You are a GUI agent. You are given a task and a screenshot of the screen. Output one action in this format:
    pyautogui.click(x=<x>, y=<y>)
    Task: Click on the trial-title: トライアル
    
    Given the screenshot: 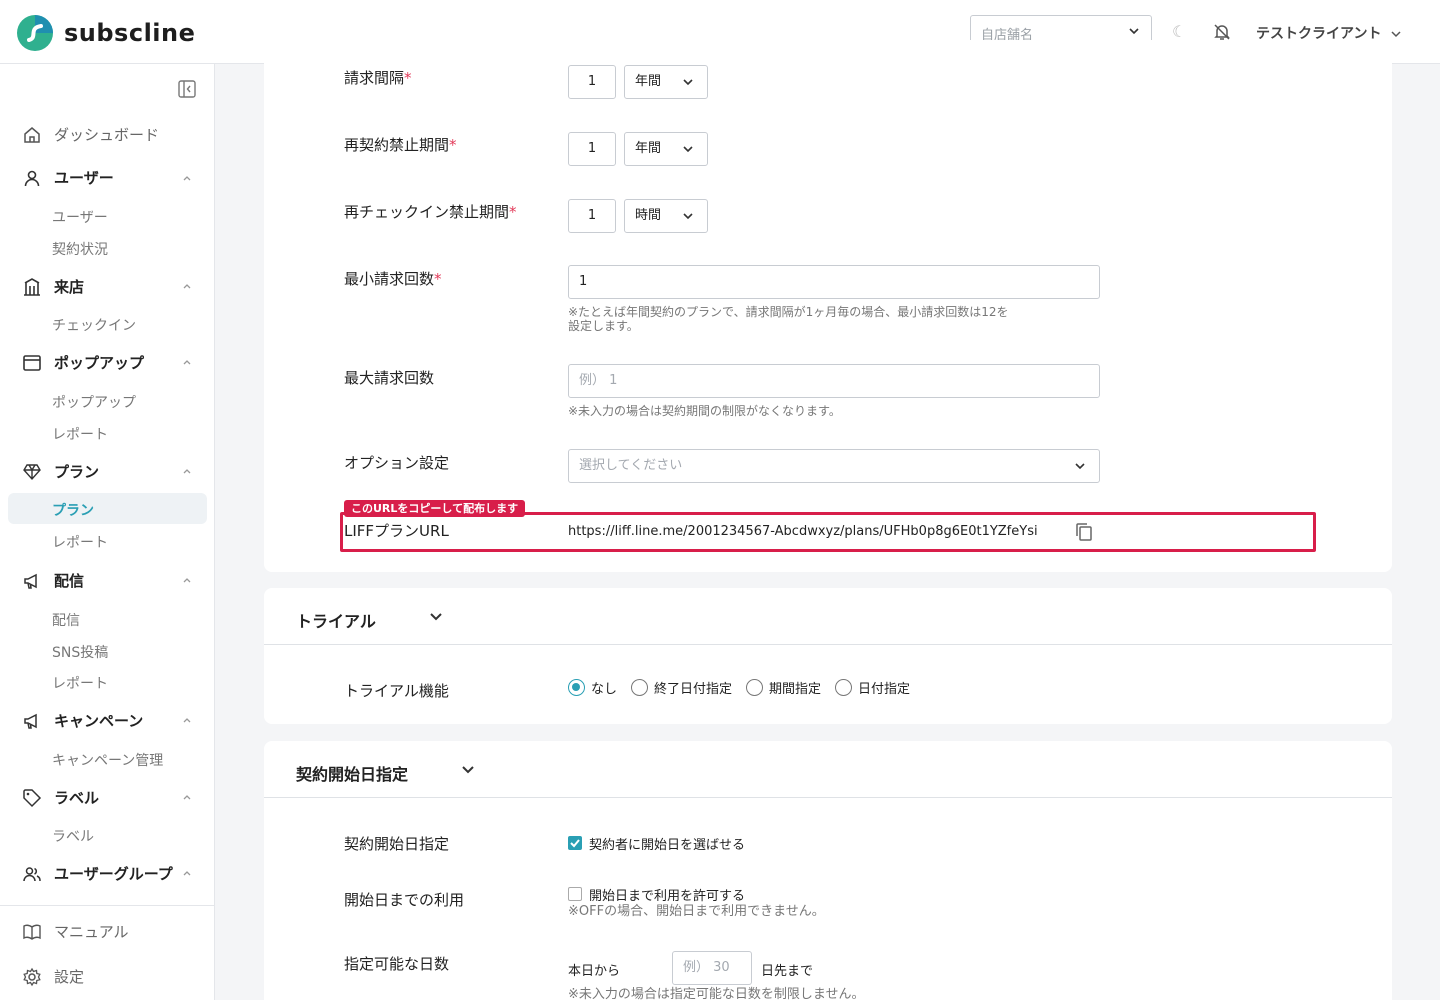 What is the action you would take?
    pyautogui.click(x=336, y=621)
    